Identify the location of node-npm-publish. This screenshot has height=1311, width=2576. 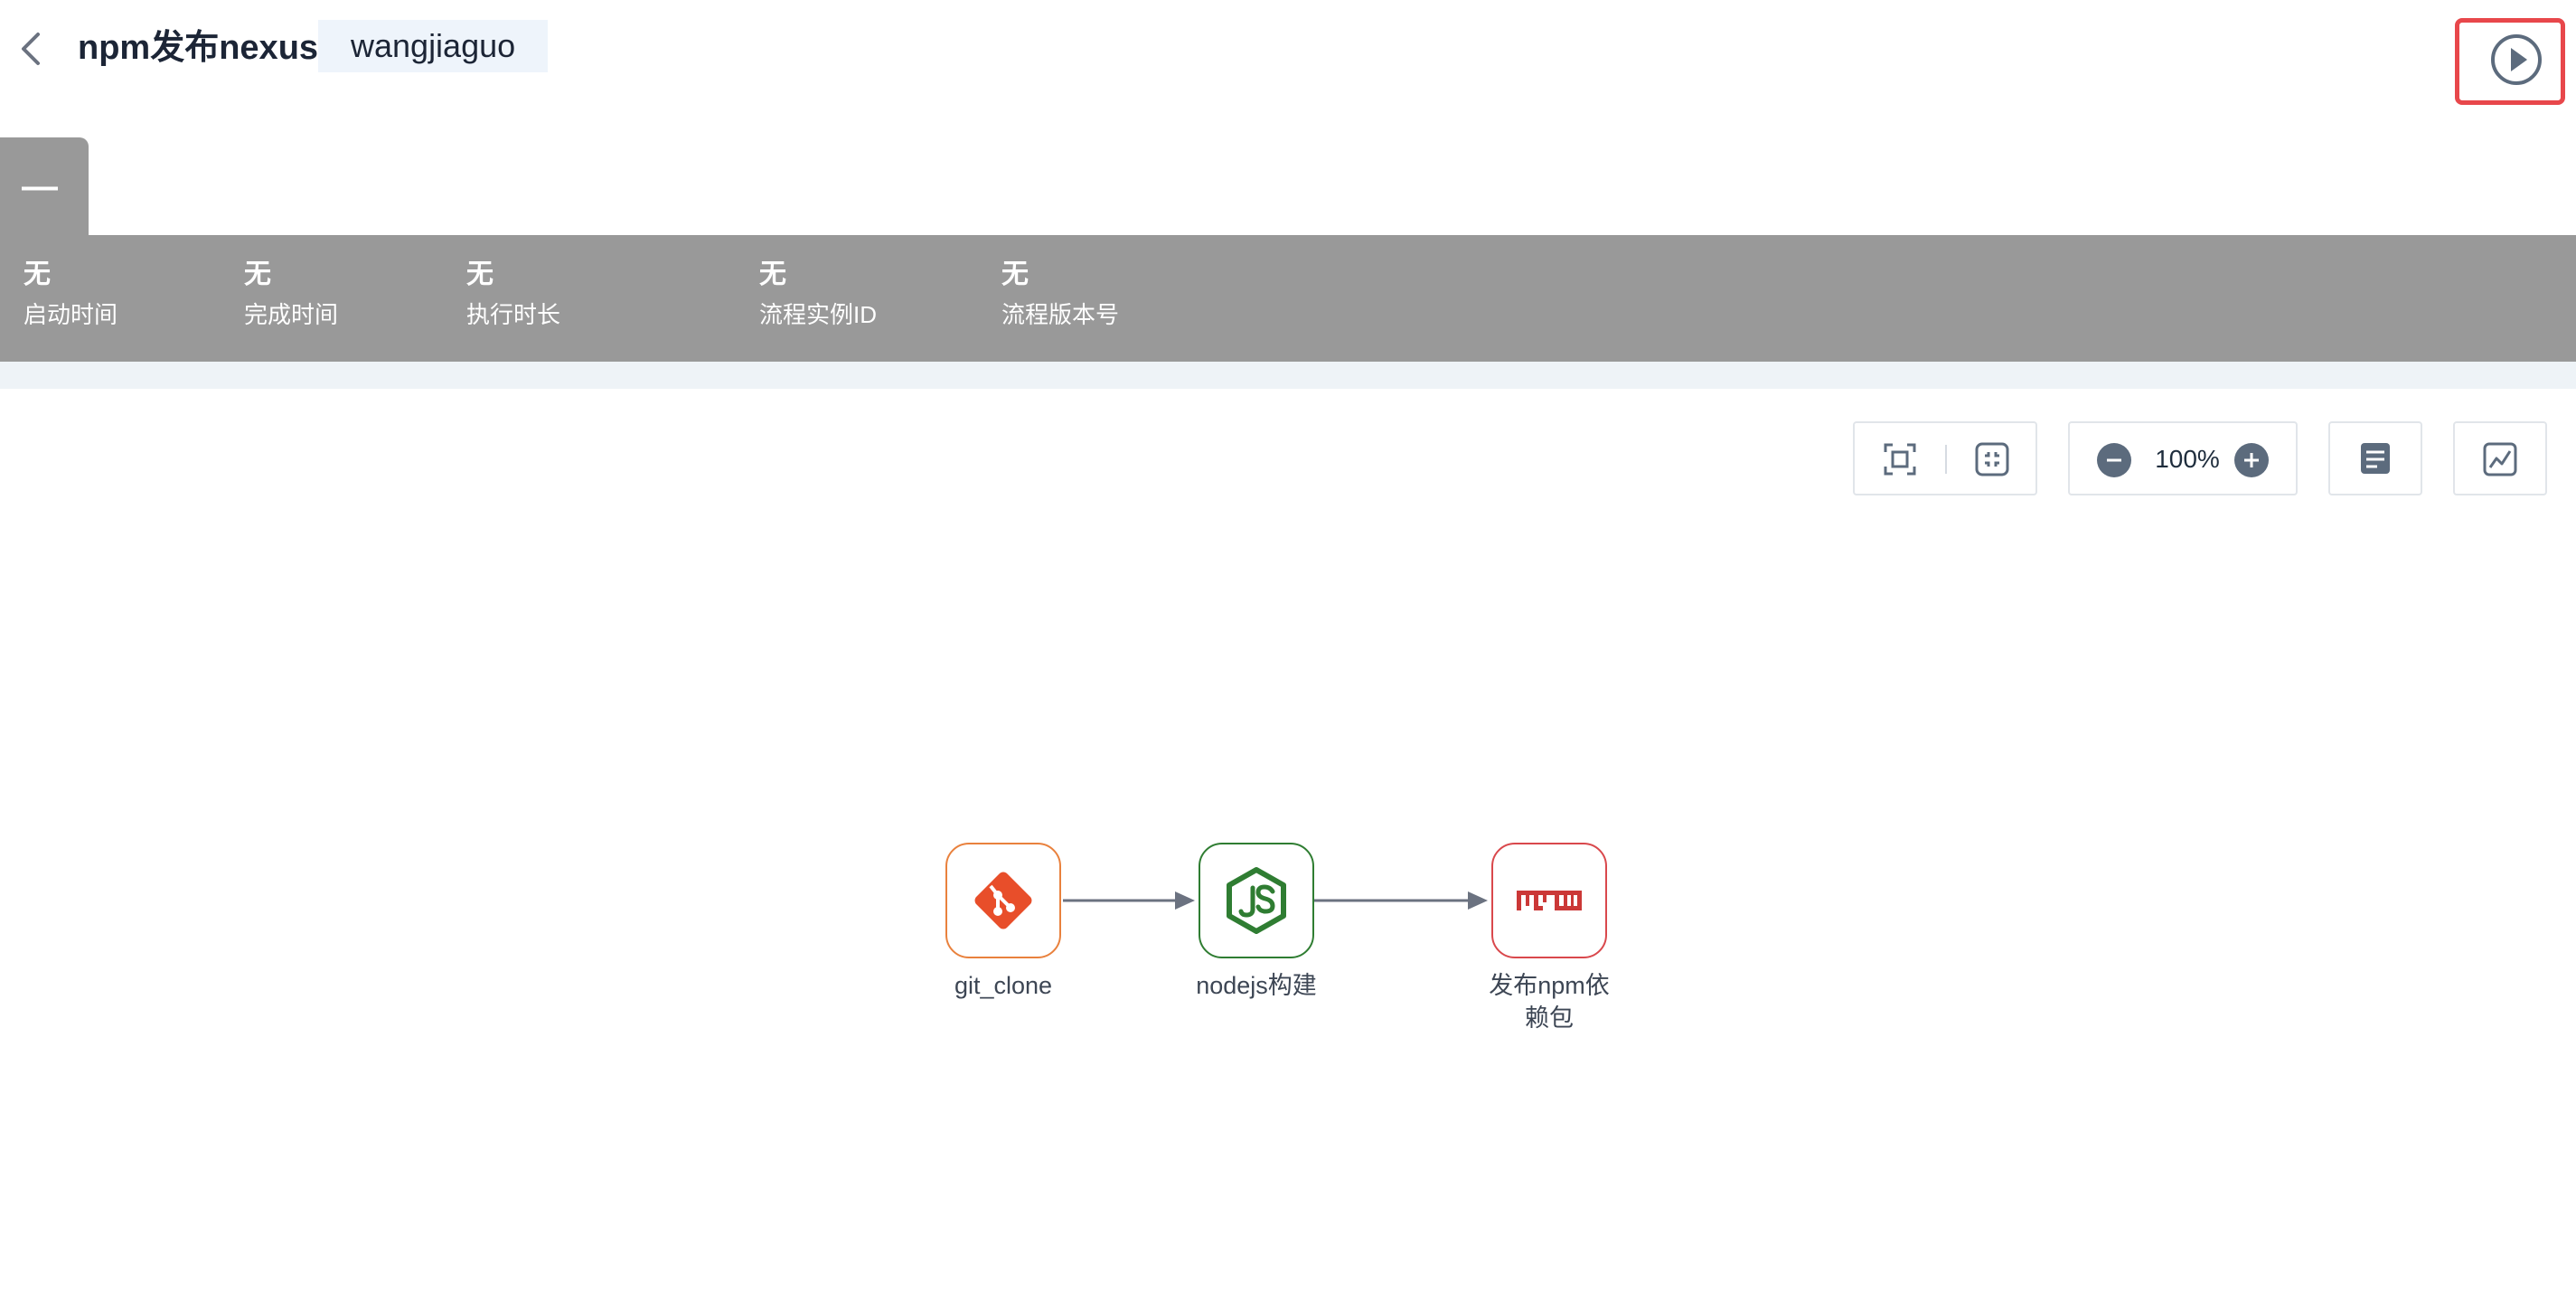
(1549, 900).